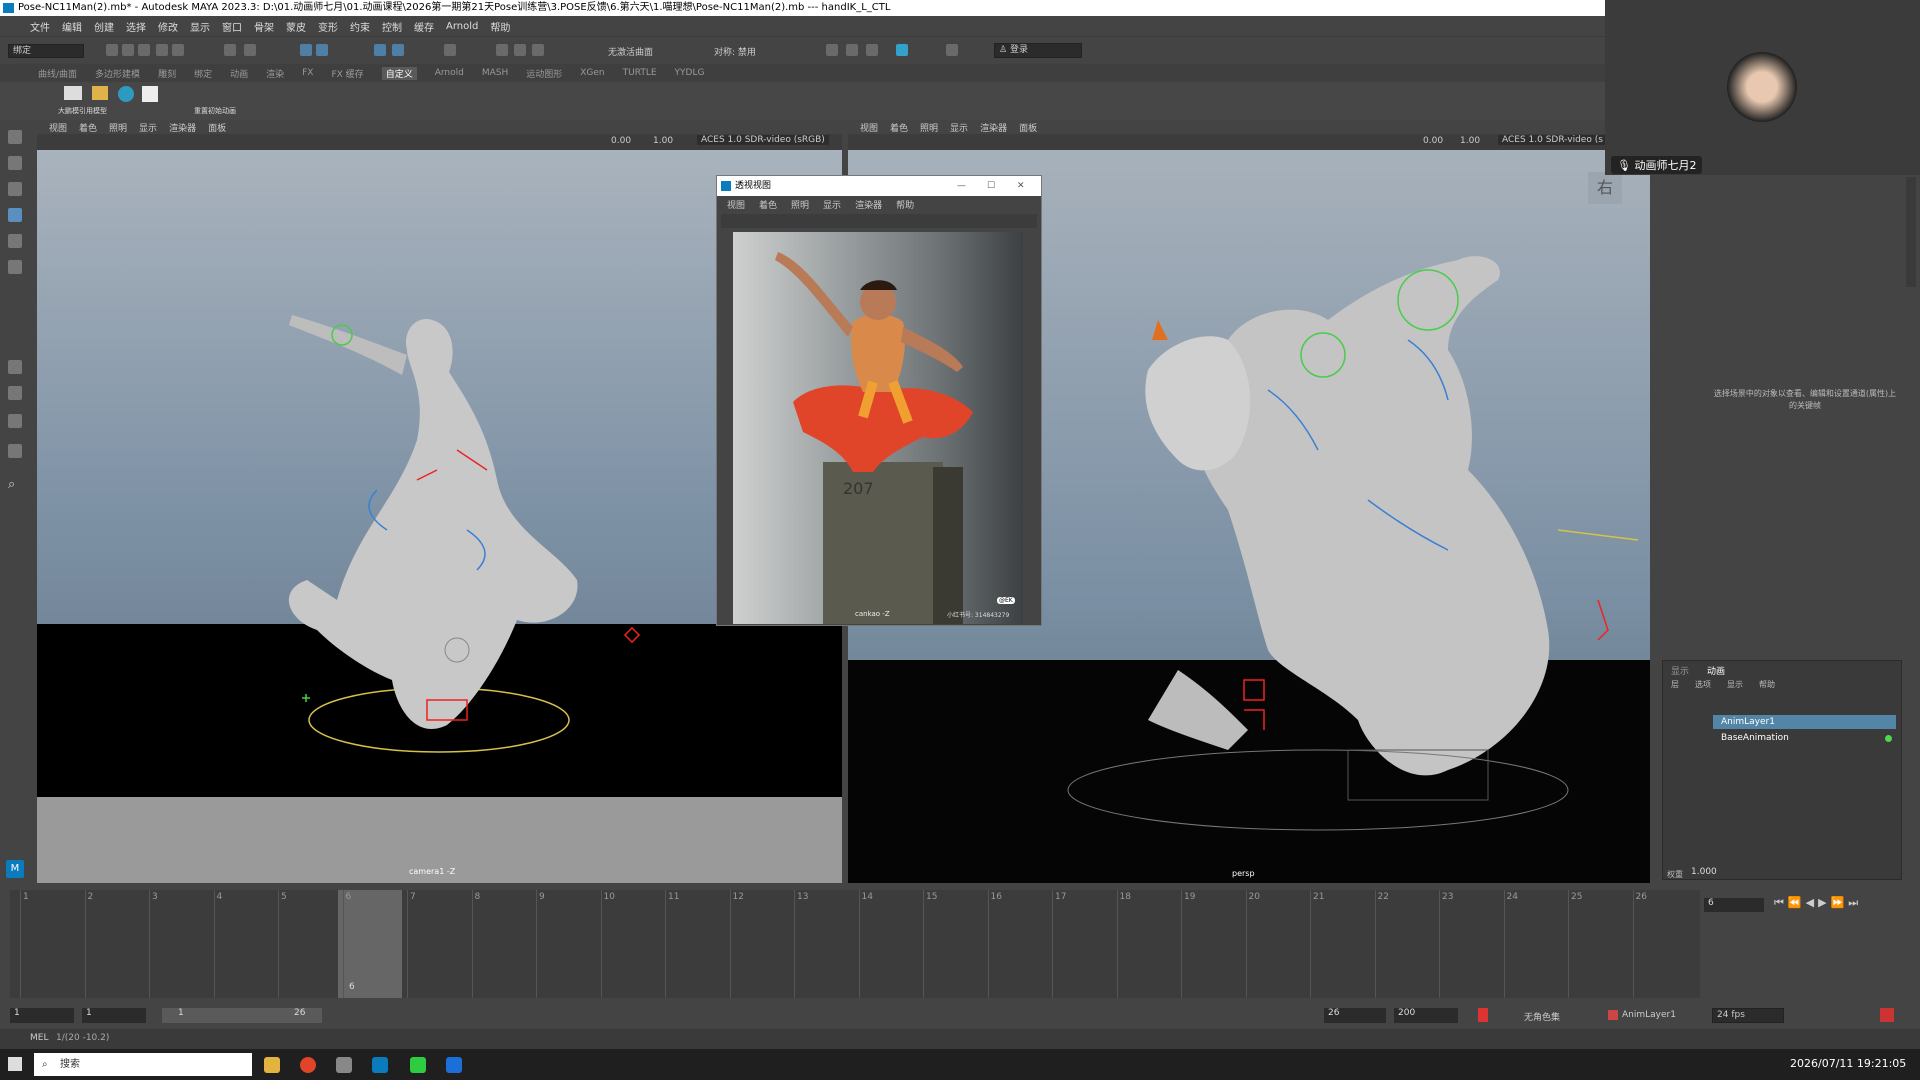 This screenshot has width=1920, height=1080. Describe the element at coordinates (306, 50) in the screenshot. I see `snap-grid-icon` at that location.